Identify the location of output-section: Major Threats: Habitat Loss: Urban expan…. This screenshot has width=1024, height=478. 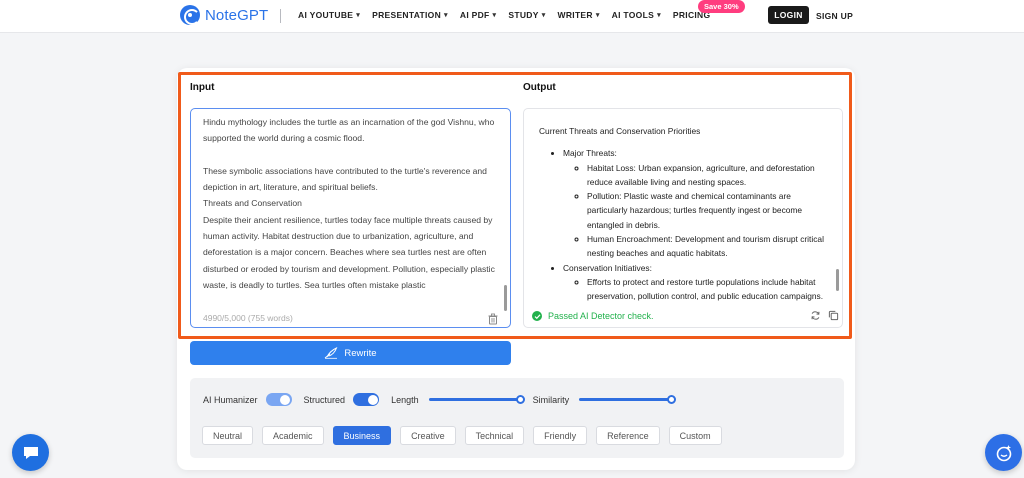
(696, 203).